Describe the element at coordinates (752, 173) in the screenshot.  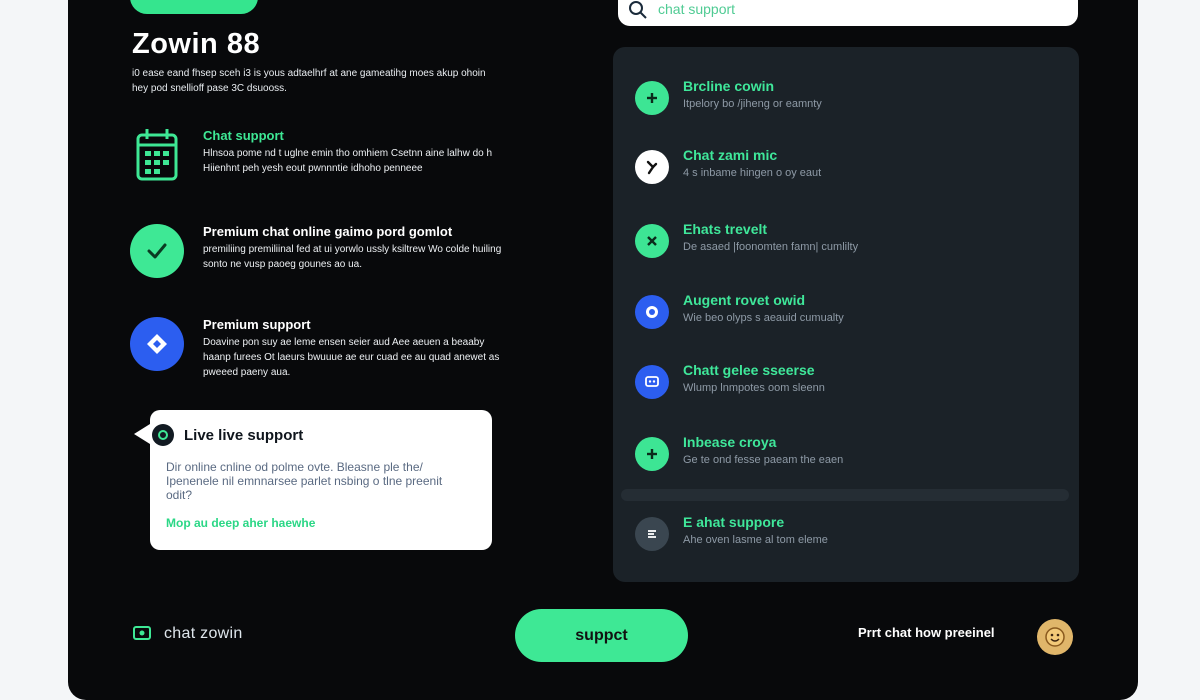
I see `panel-item-sub: 4 s inbame hingen o oy eaut` at that location.